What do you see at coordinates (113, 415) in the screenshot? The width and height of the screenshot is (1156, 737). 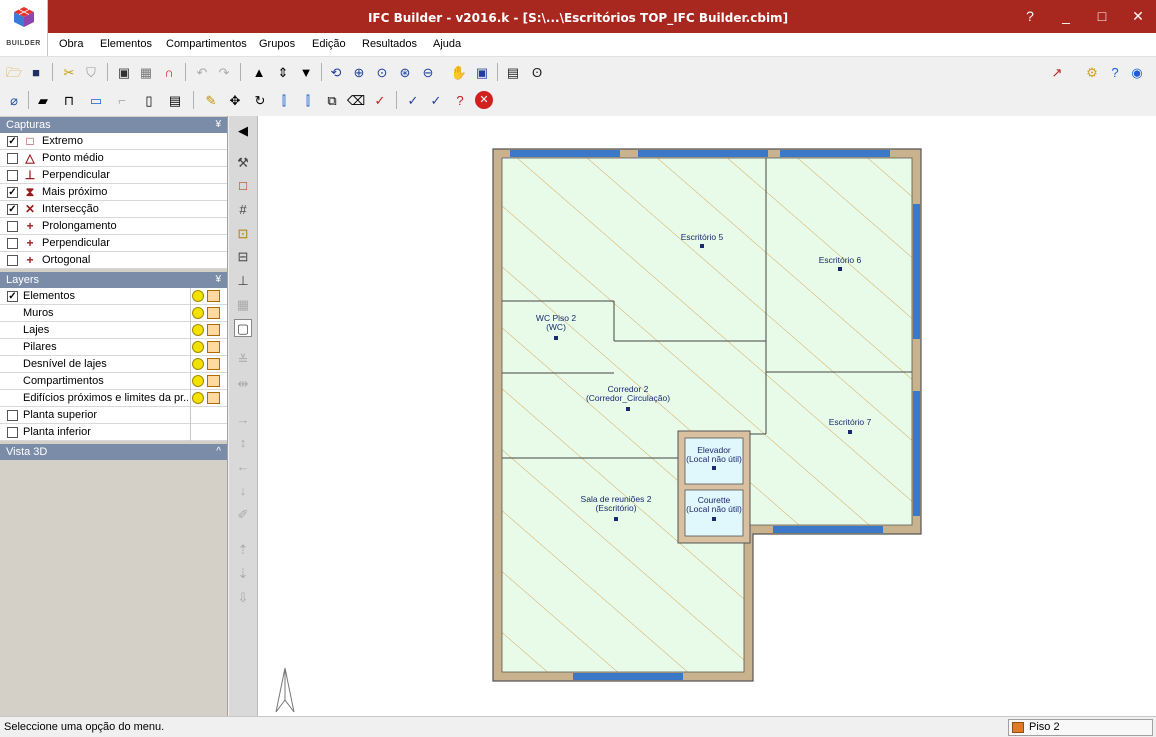 I see `layer-row: Planta superior` at bounding box center [113, 415].